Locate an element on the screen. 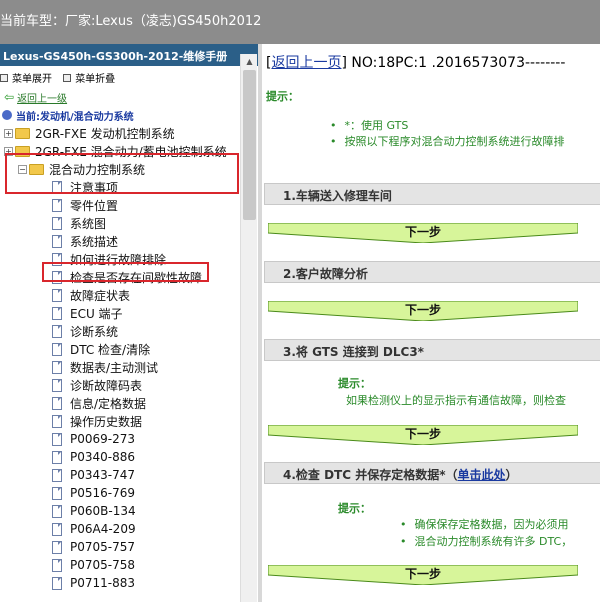 Image resolution: width=600 pixels, height=602 pixels. tree-item-label: P060B-134 is located at coordinates (103, 511).